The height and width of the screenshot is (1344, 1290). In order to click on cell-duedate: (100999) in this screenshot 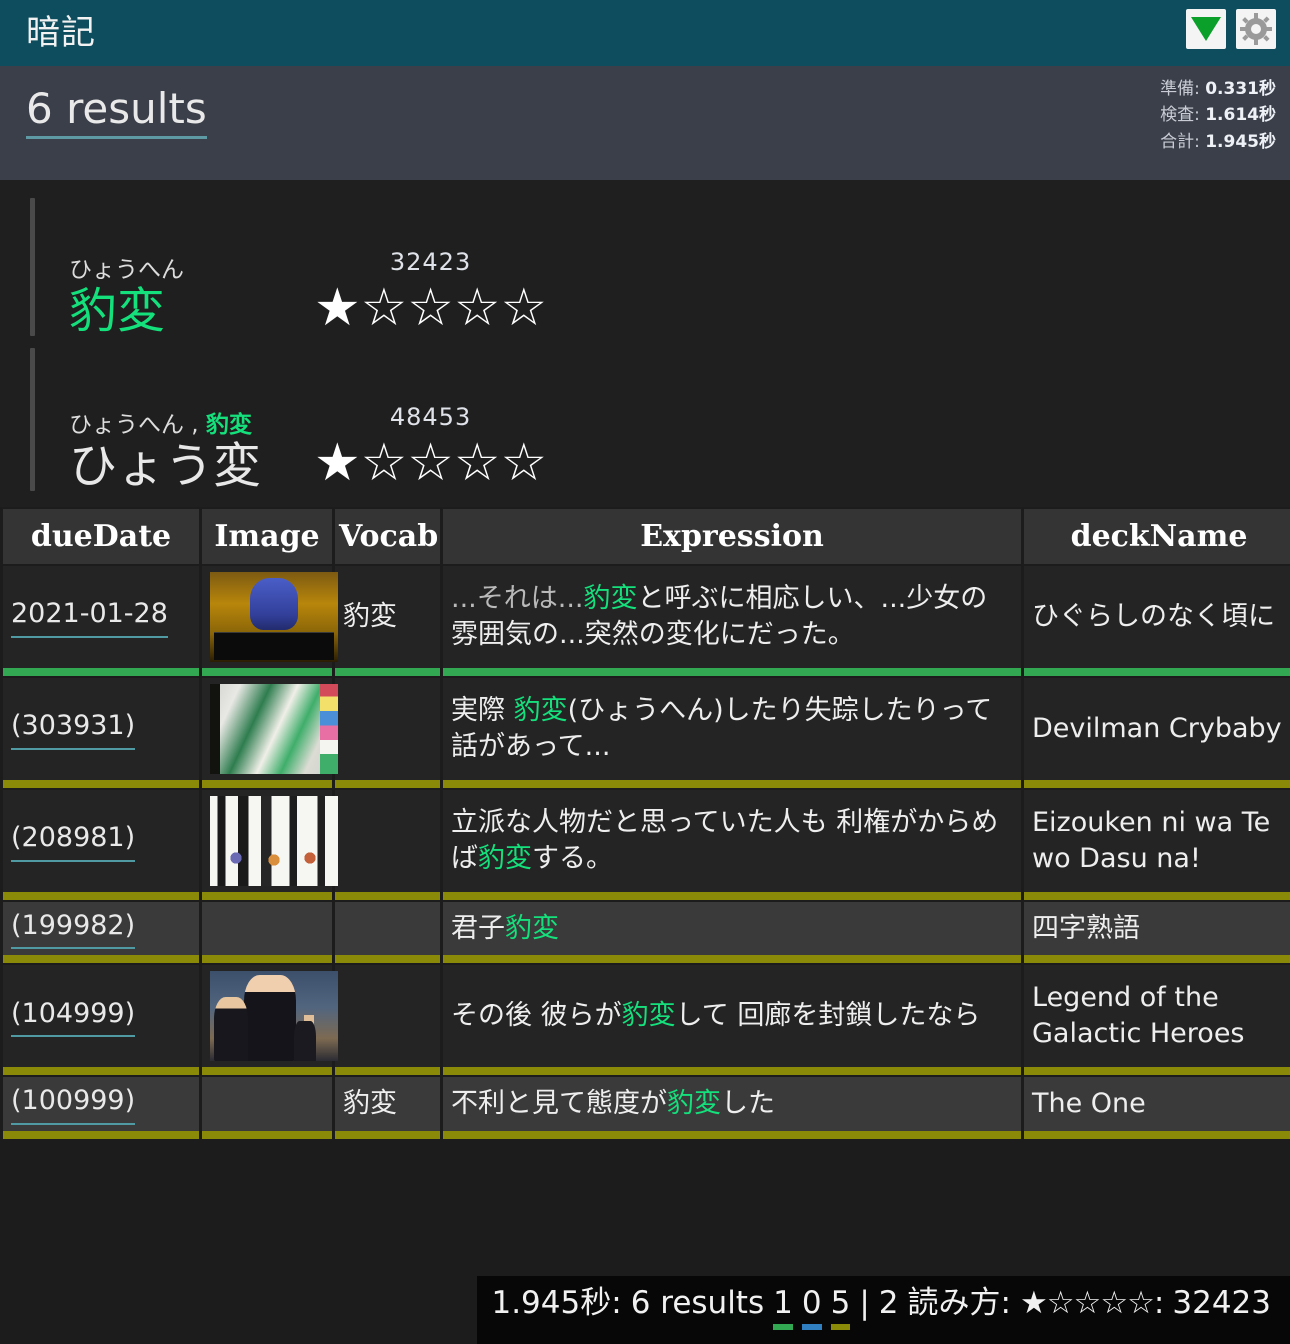, I will do `click(101, 1108)`.